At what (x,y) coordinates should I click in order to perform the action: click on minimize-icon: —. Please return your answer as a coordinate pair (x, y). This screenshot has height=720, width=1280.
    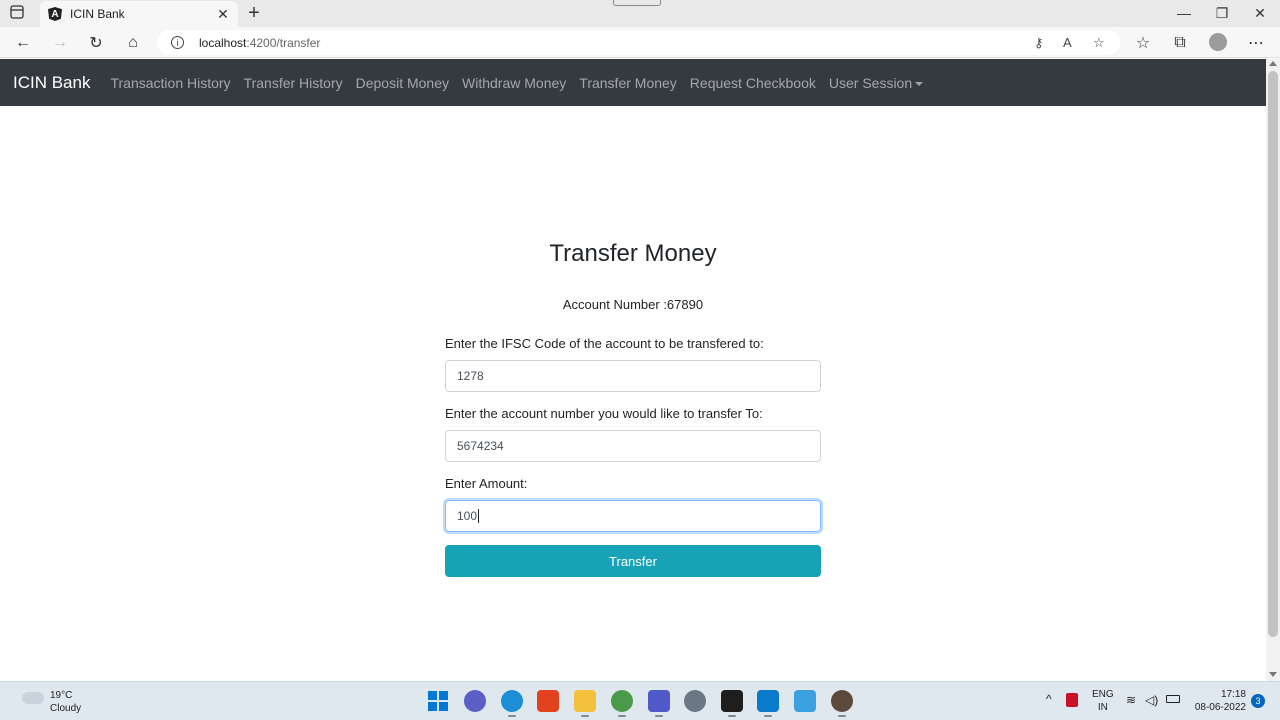
    Looking at the image, I should click on (1184, 13).